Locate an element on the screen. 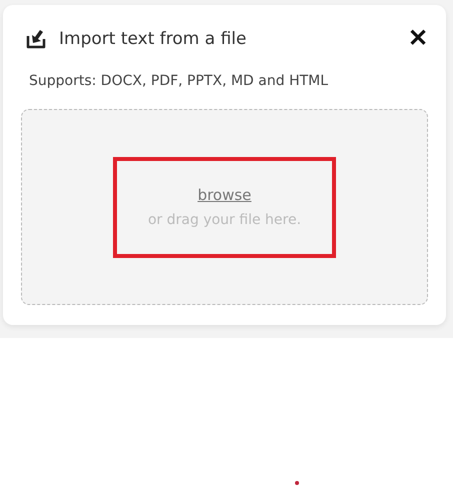 The width and height of the screenshot is (453, 488). import-icon is located at coordinates (36, 39).